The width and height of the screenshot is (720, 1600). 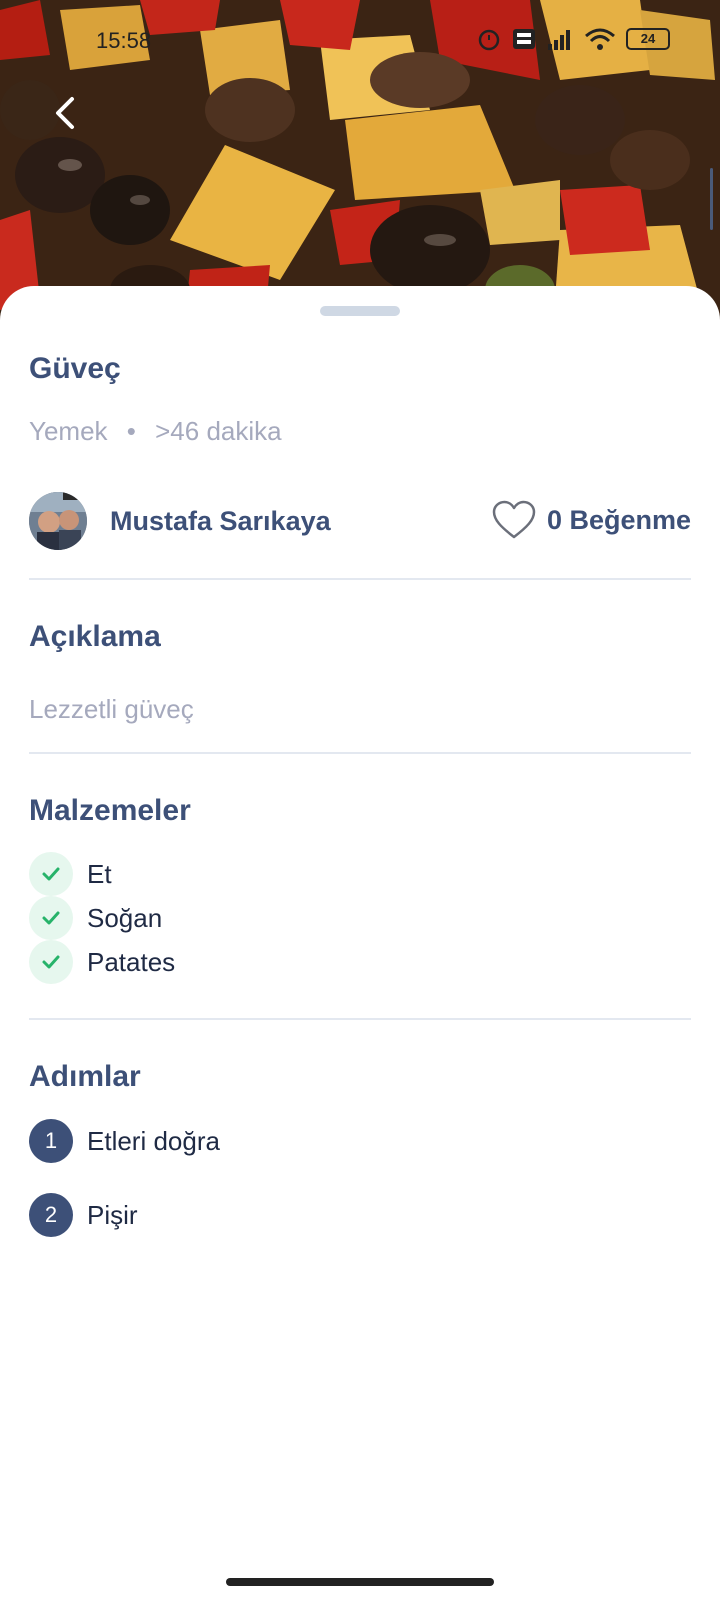 What do you see at coordinates (648, 39) in the screenshot?
I see `battery-indicator: 24` at bounding box center [648, 39].